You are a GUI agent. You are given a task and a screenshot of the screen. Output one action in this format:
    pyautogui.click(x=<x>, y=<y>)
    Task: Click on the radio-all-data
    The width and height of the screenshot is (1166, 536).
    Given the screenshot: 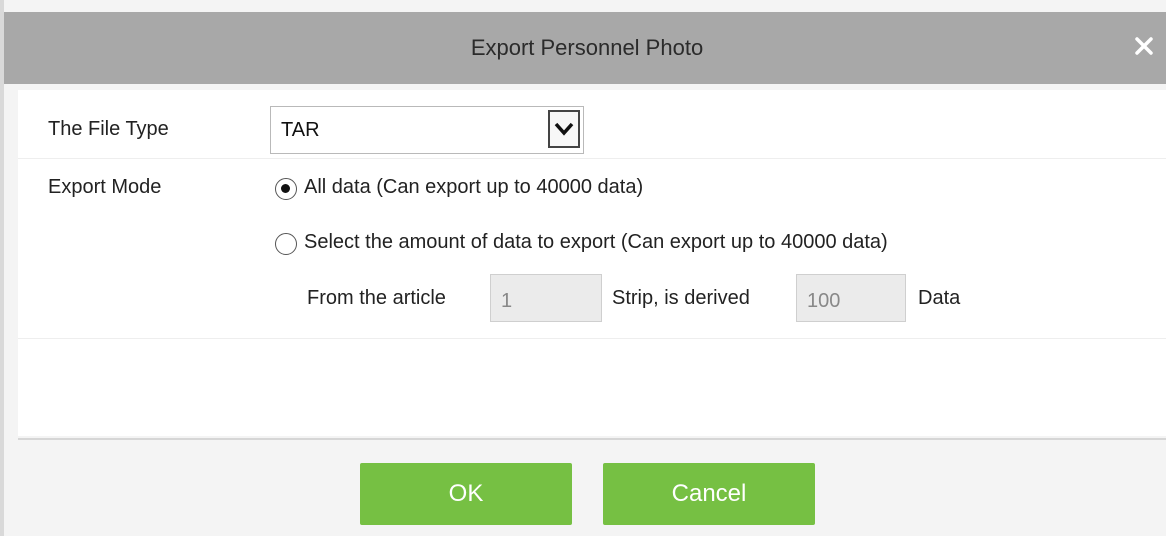 What is the action you would take?
    pyautogui.click(x=286, y=189)
    